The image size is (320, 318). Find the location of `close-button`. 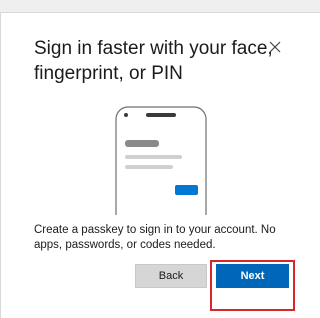

close-button is located at coordinates (275, 47).